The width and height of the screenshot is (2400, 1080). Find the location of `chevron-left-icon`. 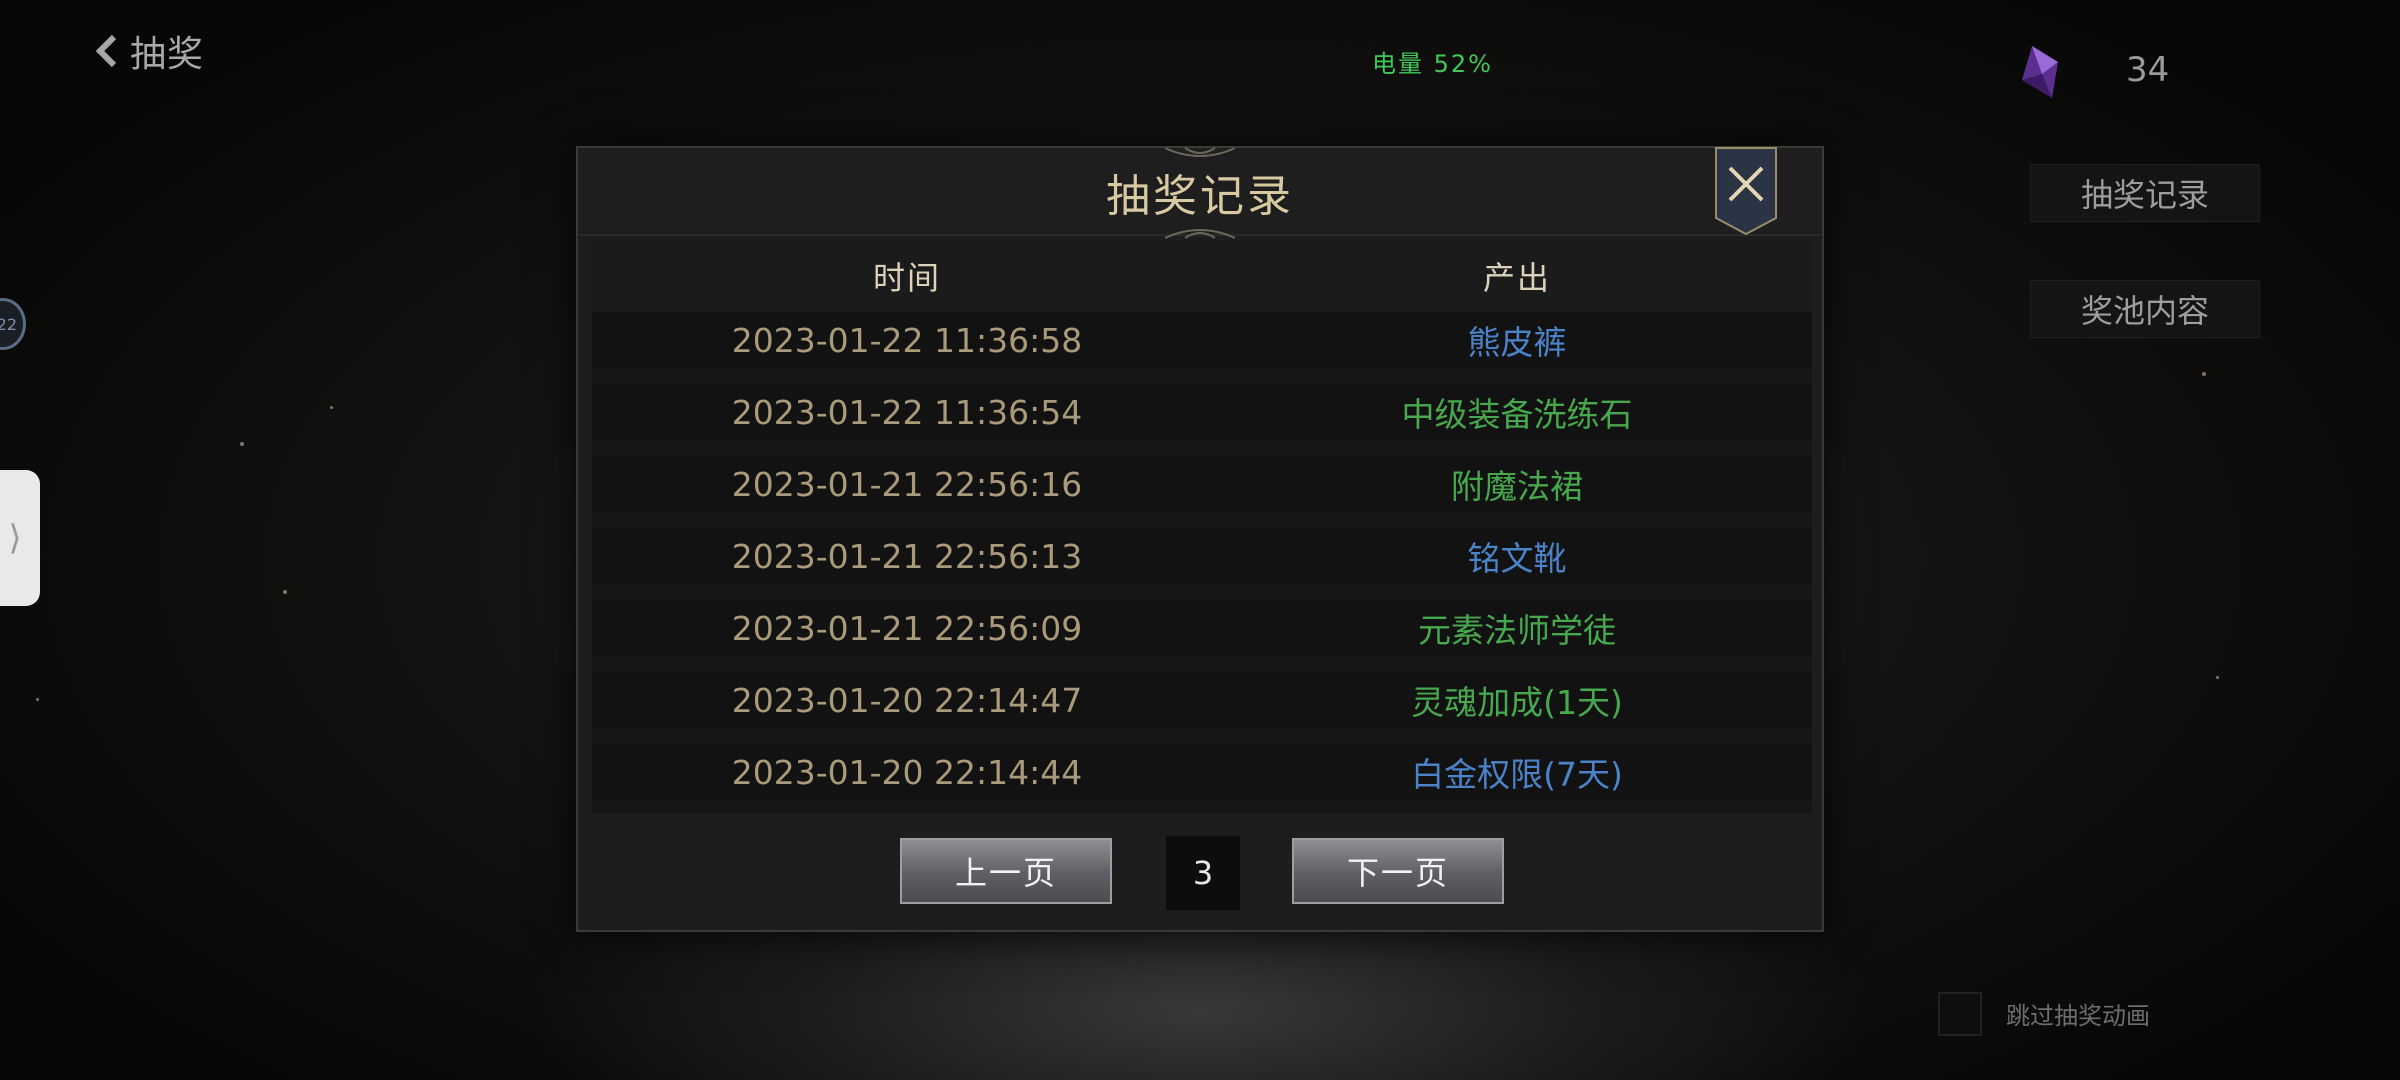

chevron-left-icon is located at coordinates (106, 51).